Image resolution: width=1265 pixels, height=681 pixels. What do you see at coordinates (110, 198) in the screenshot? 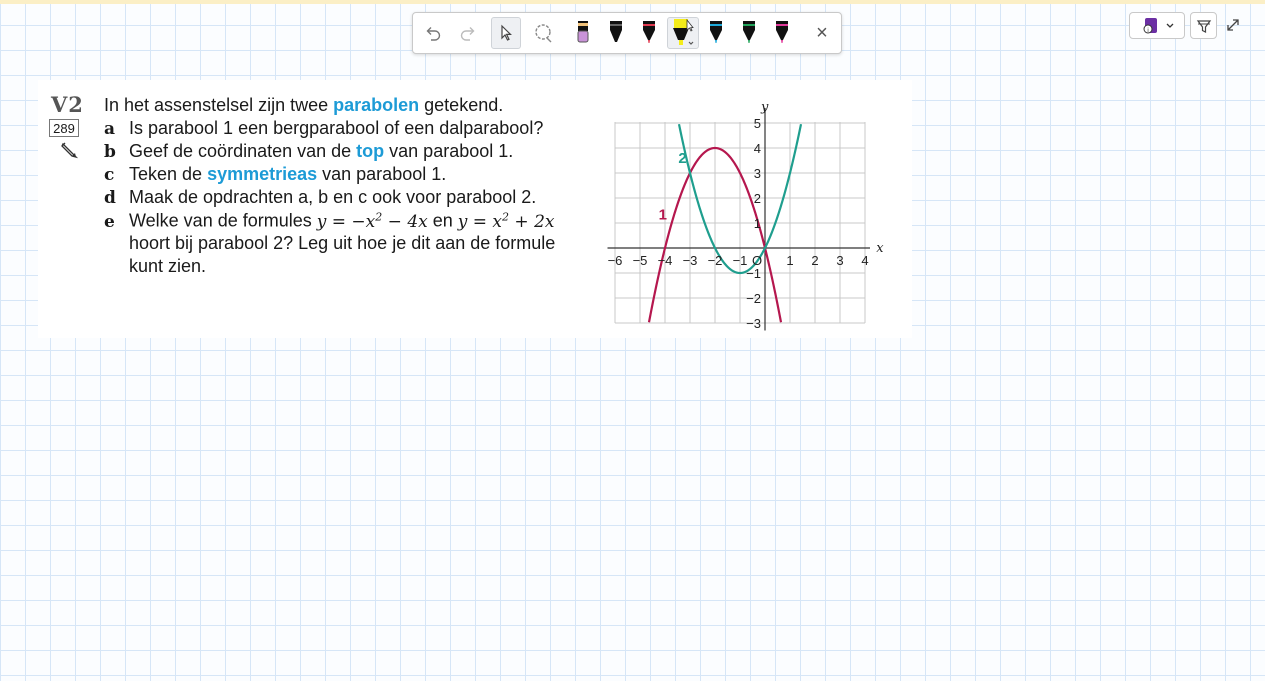
I see `question-letter: d` at bounding box center [110, 198].